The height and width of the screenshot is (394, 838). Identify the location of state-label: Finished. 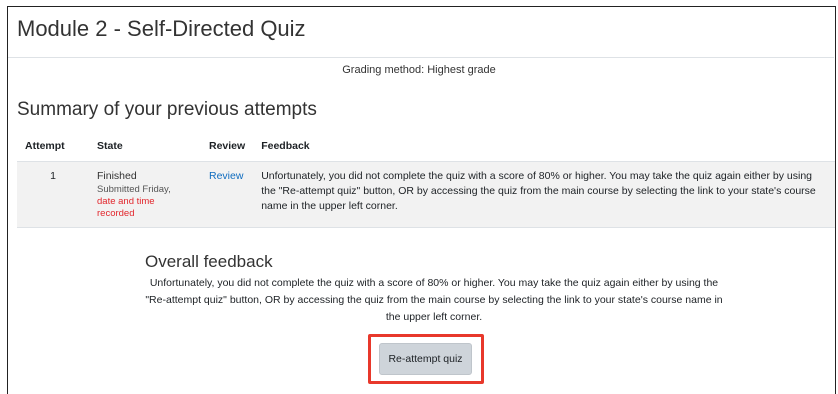
(117, 176).